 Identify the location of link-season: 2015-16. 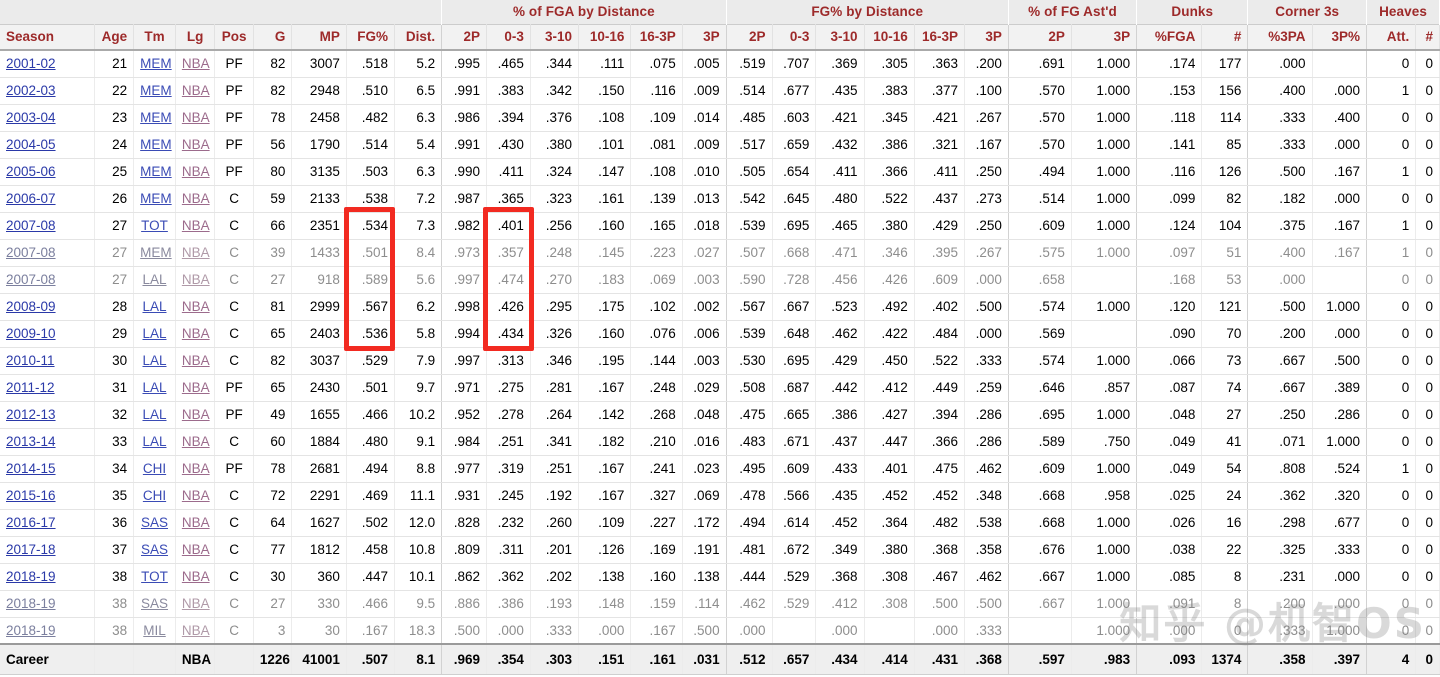
(31, 495).